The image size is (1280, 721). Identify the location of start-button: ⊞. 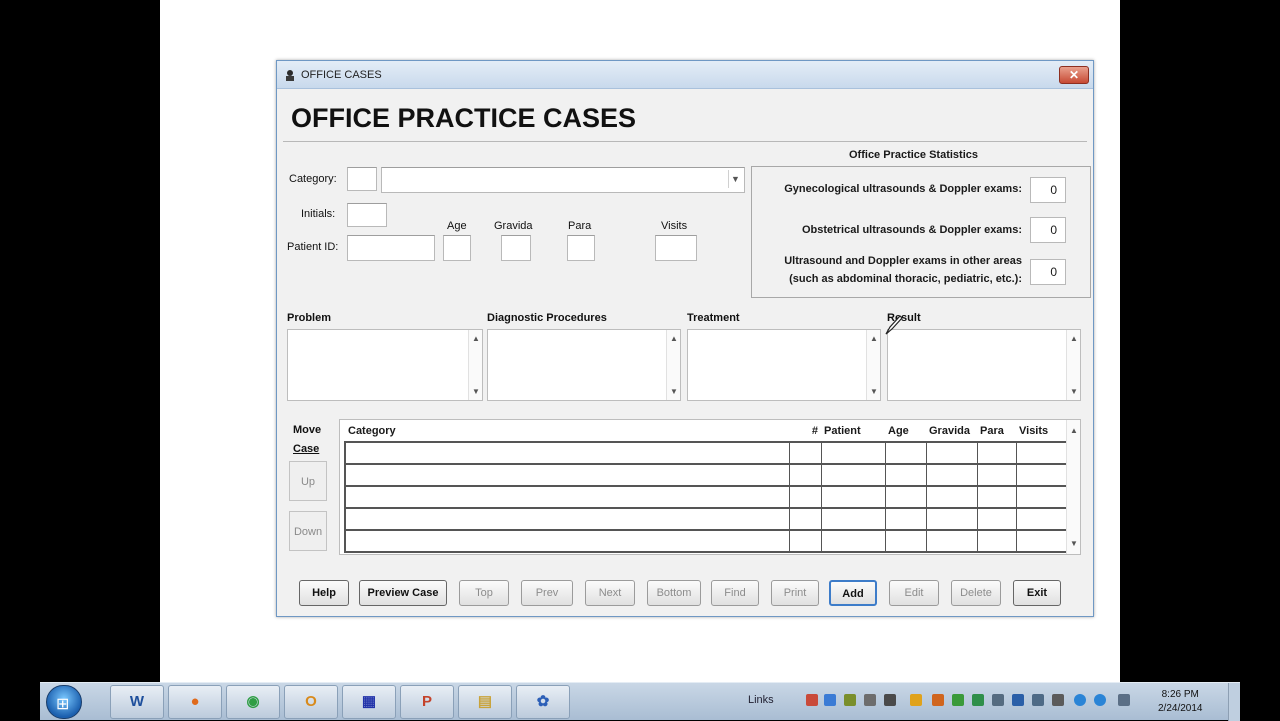
(64, 702).